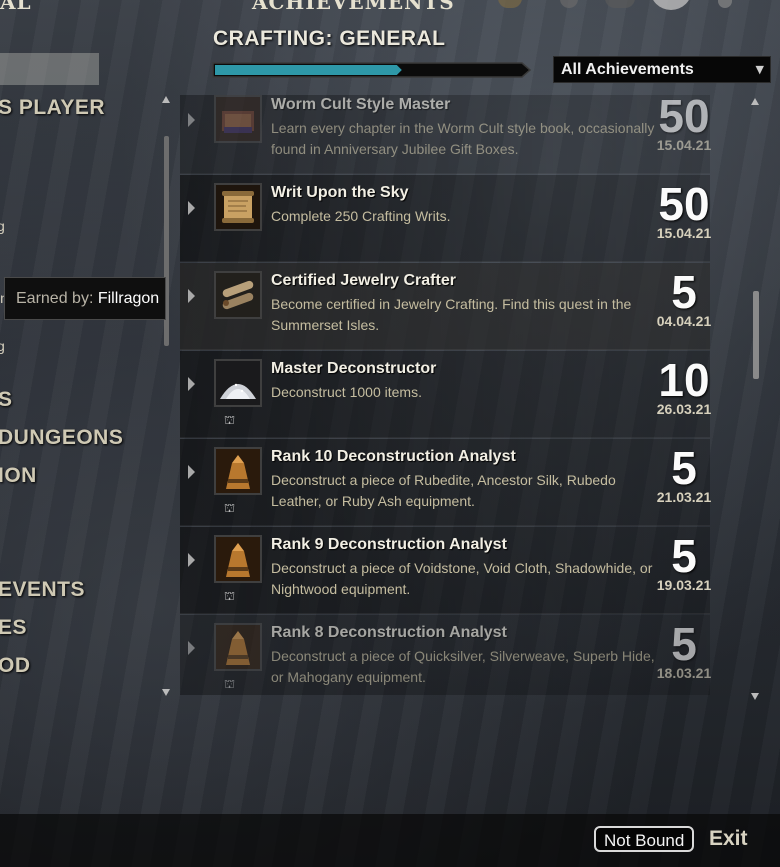  I want to click on earned-by-tooltip: Earned by: Fillragon, so click(85, 298).